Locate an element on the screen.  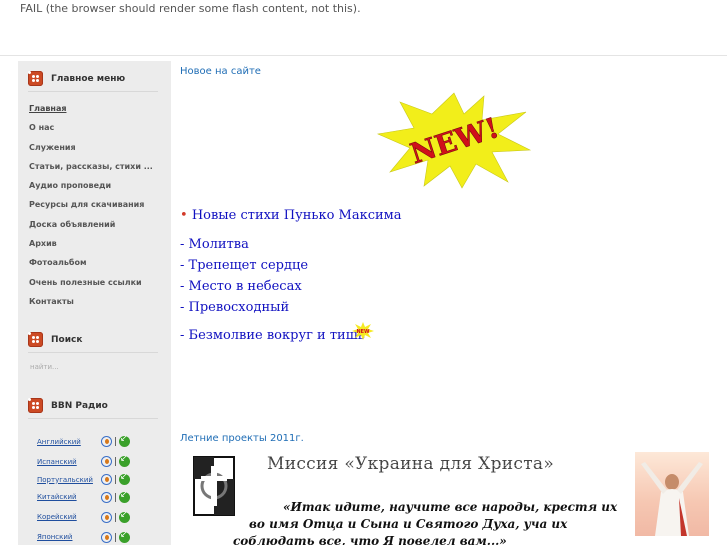
radio-row: Китайский is located at coordinates (83, 498).